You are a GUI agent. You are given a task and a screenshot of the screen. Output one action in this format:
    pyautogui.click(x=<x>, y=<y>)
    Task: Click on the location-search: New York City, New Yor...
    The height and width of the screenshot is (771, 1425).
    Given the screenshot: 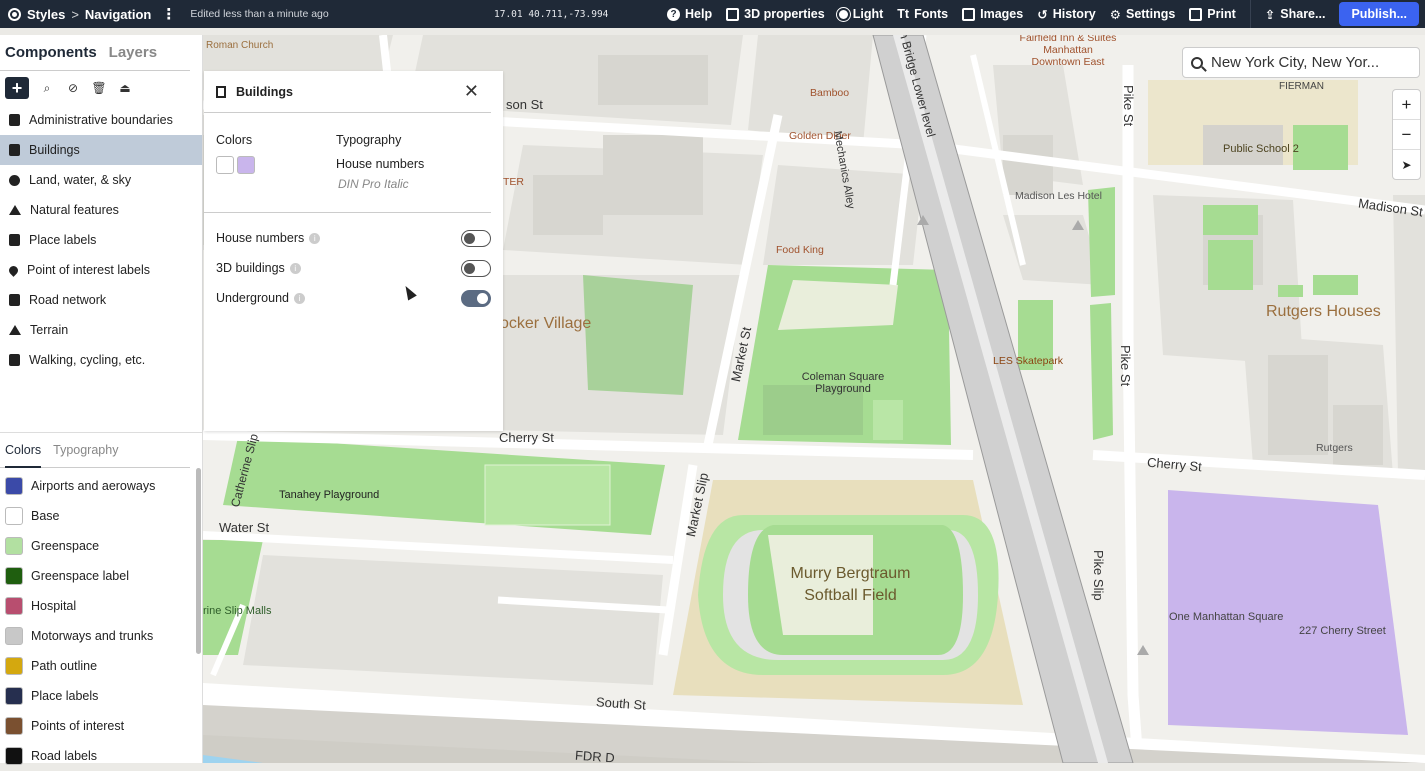 What is the action you would take?
    pyautogui.click(x=1301, y=62)
    